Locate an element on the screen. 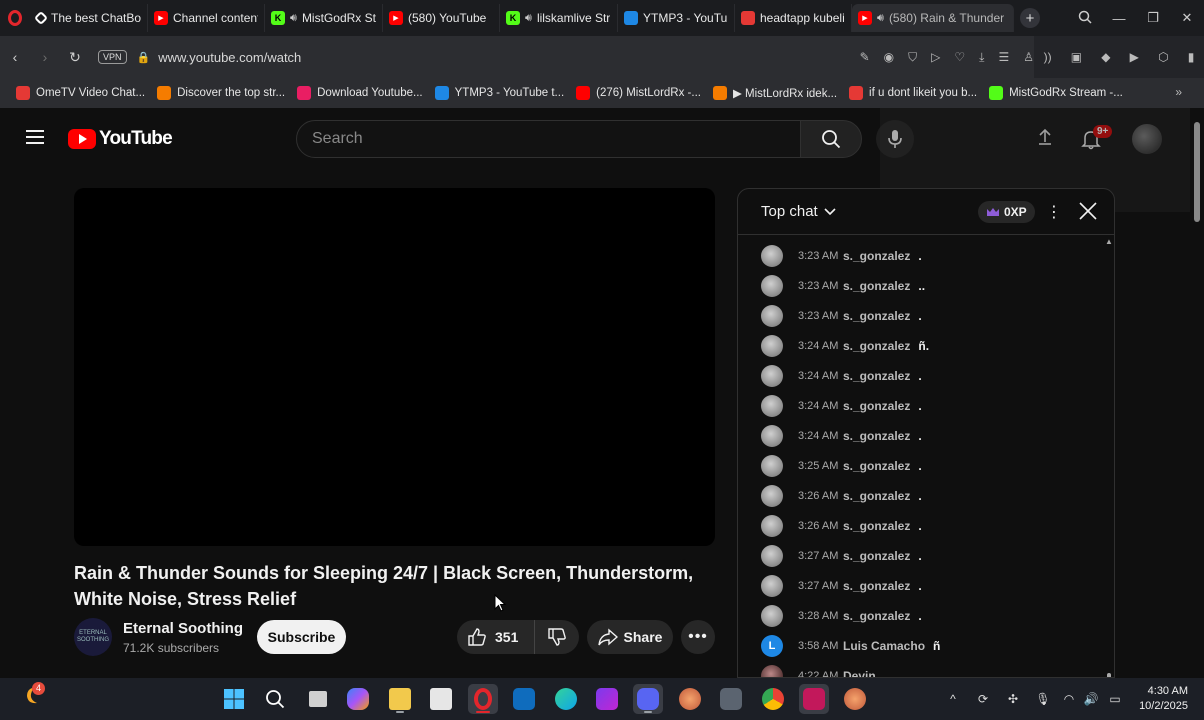 The image size is (1204, 720). camera-icon is located at coordinates (731, 699).